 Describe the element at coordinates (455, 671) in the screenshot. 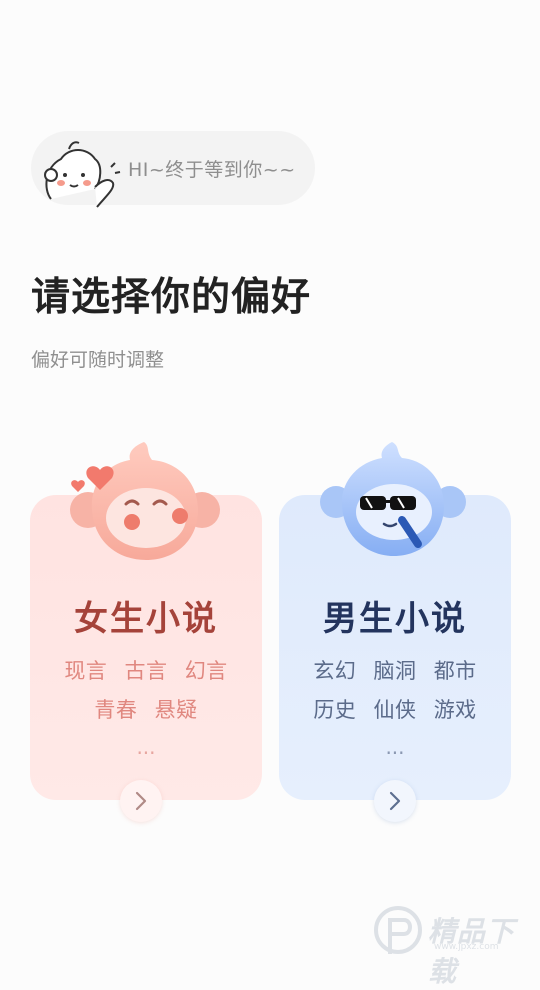

I see `tag: 都市` at that location.